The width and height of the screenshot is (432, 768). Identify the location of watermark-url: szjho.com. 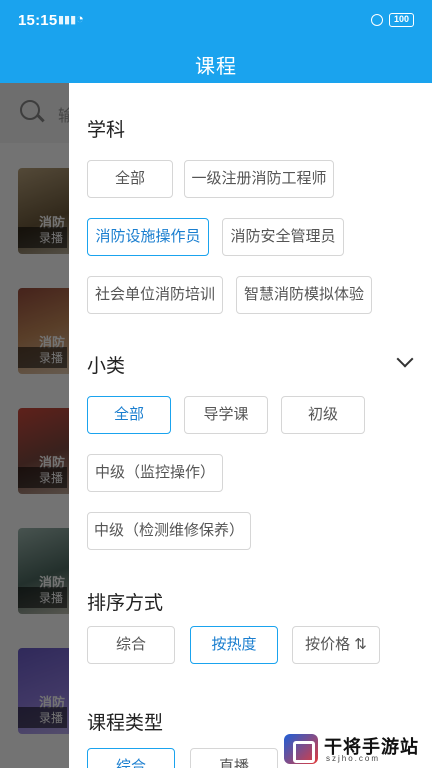
(353, 758).